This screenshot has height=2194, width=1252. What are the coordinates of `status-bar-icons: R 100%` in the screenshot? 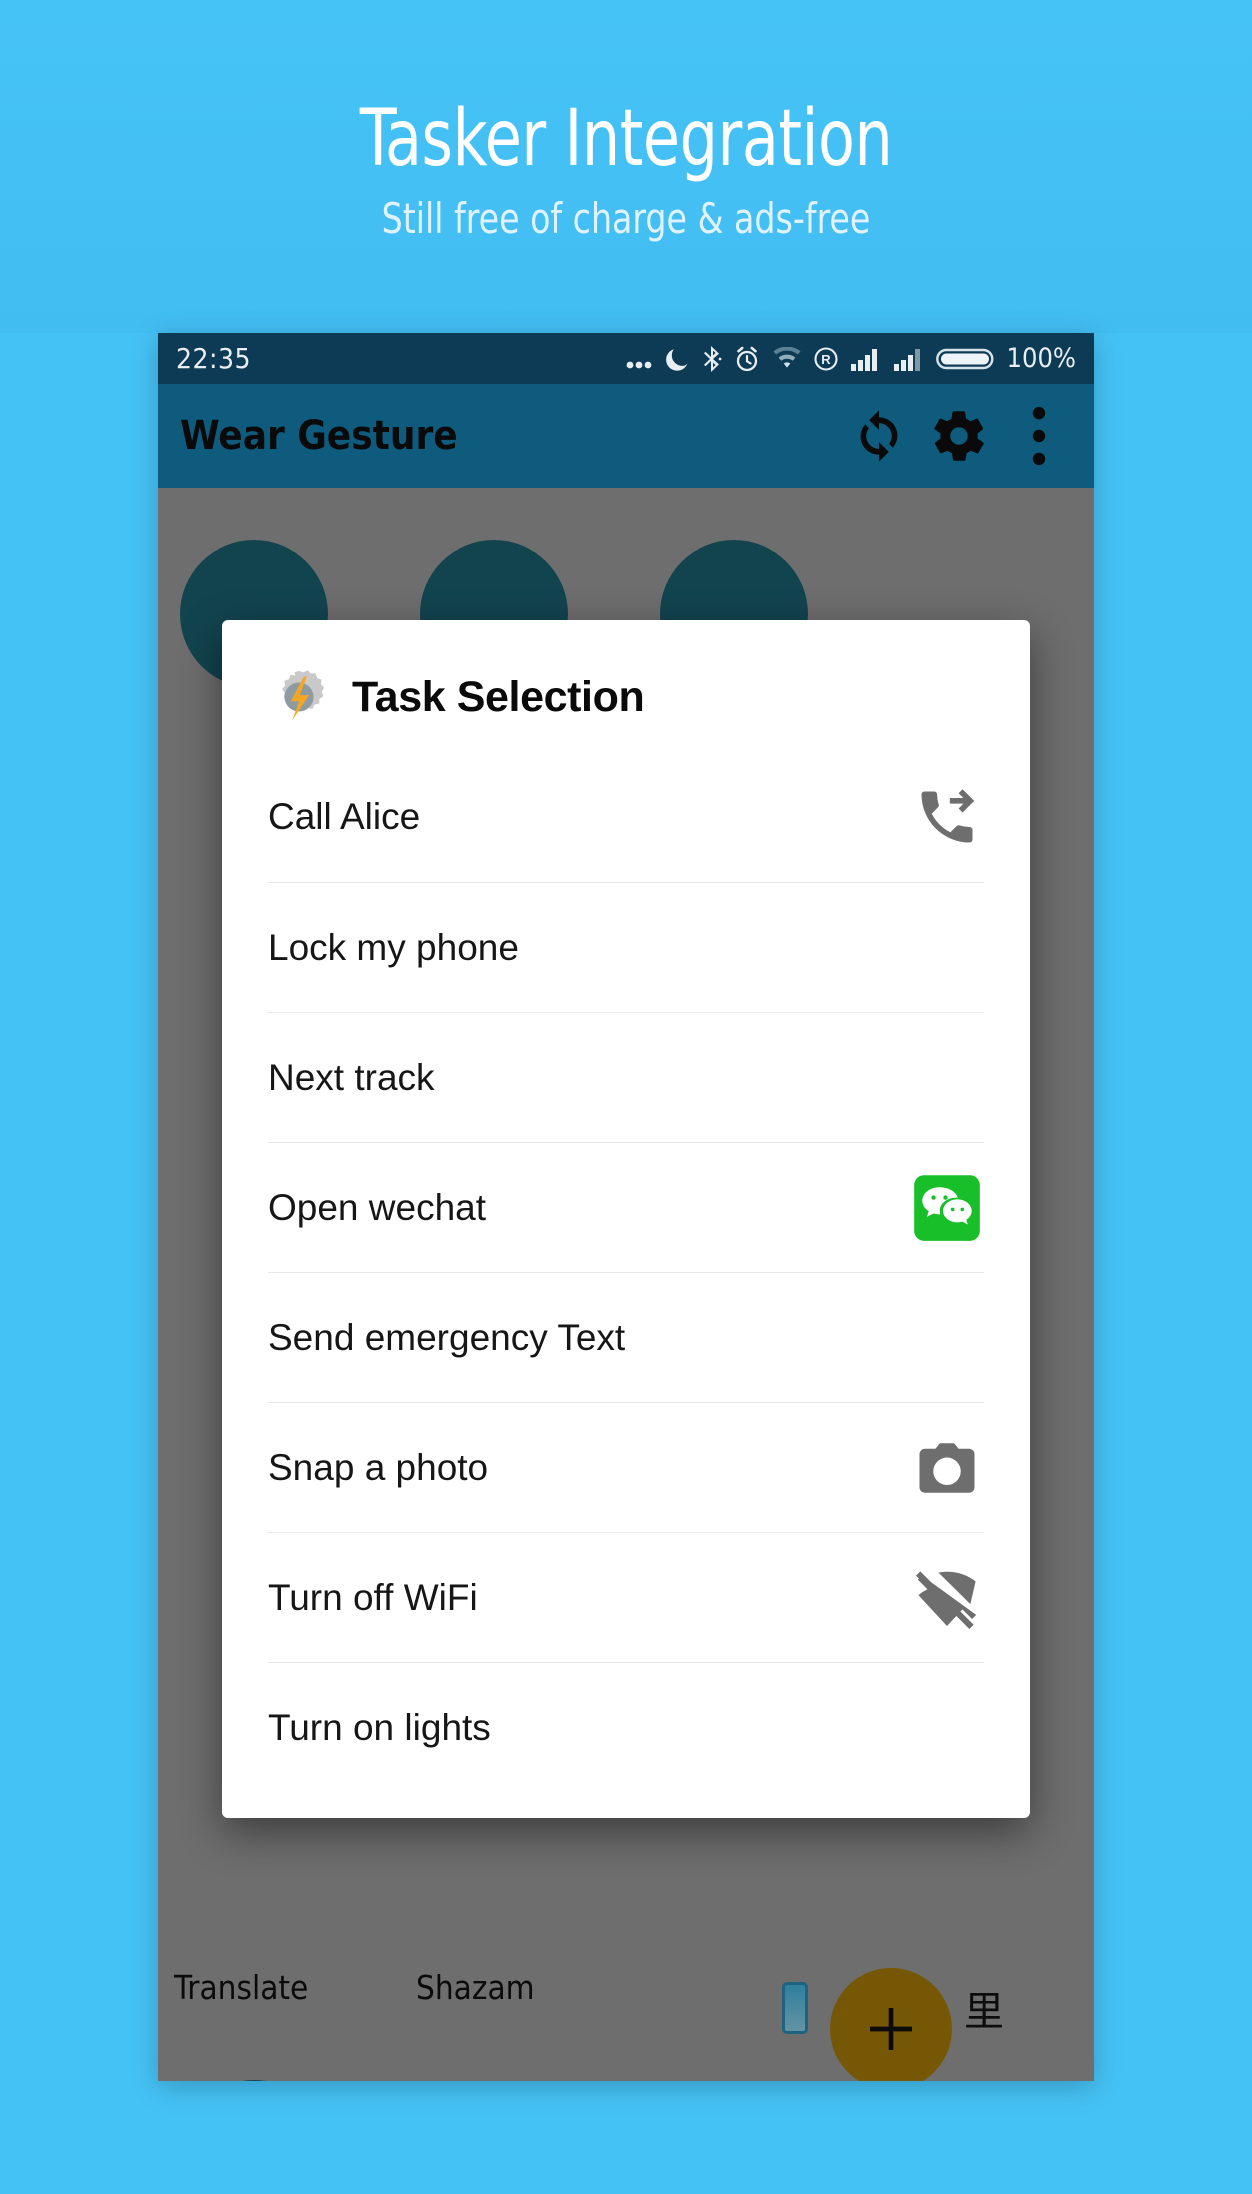 It's located at (850, 358).